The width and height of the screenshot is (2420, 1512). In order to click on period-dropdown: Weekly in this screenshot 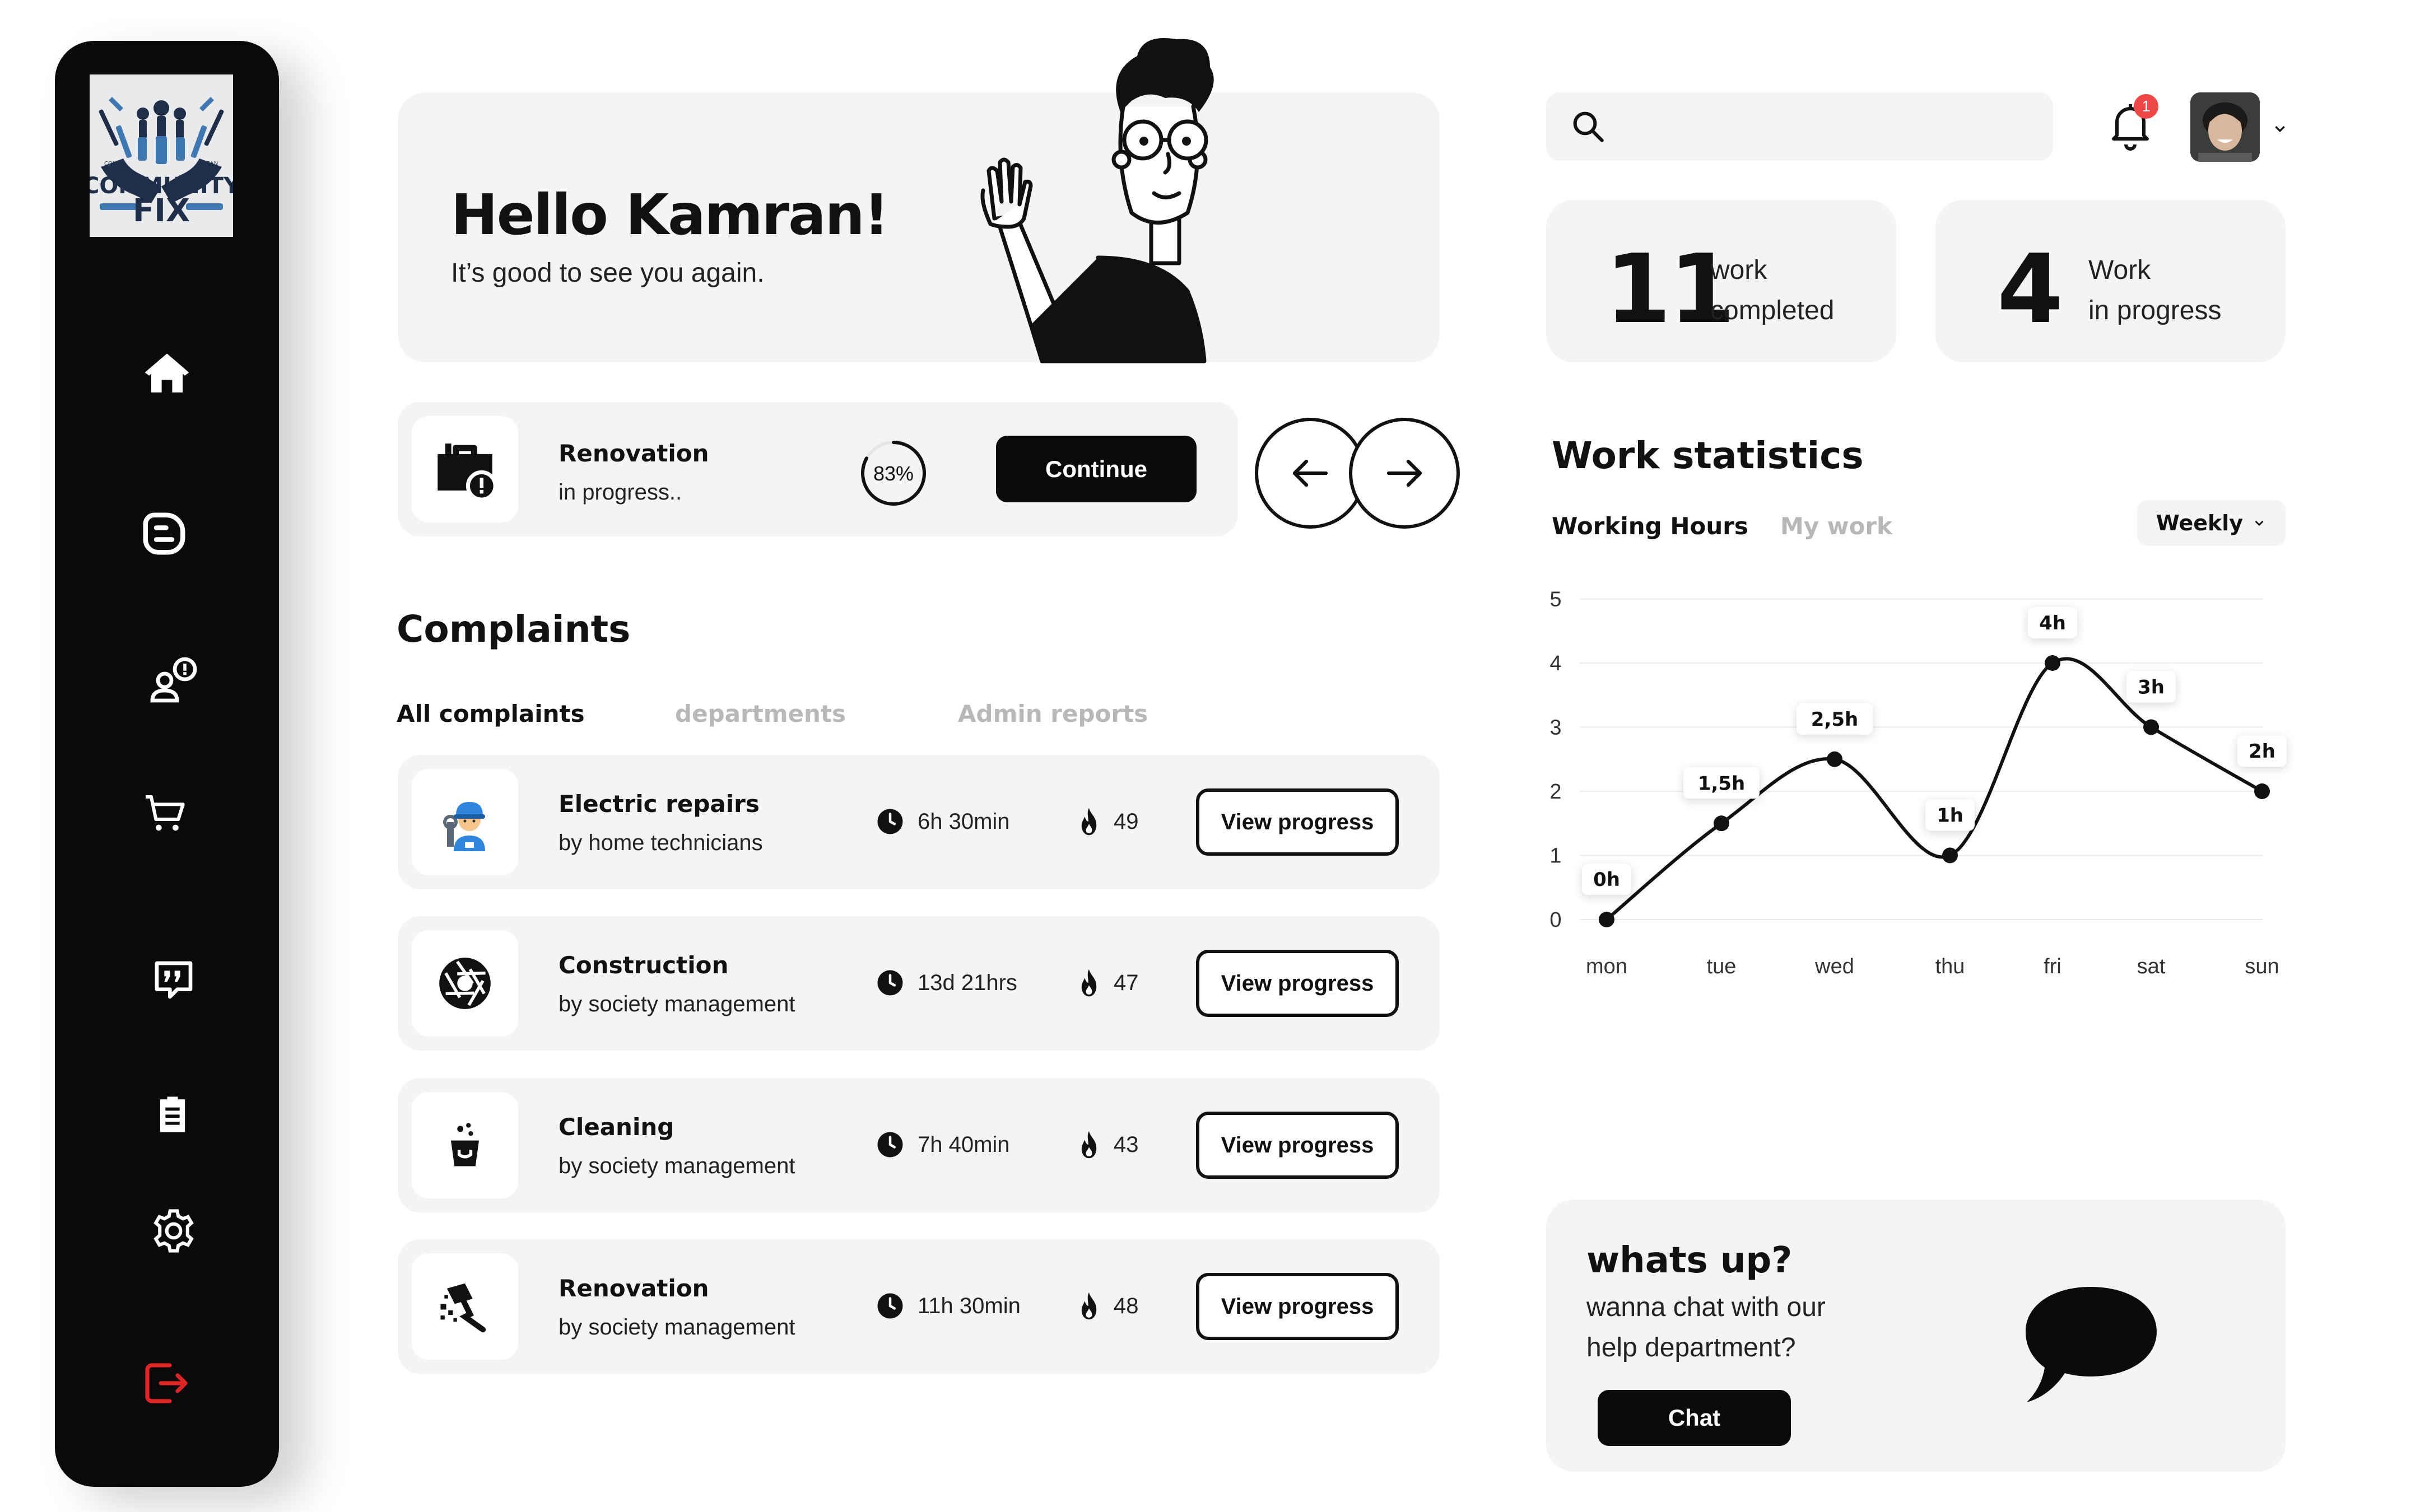, I will do `click(2212, 523)`.